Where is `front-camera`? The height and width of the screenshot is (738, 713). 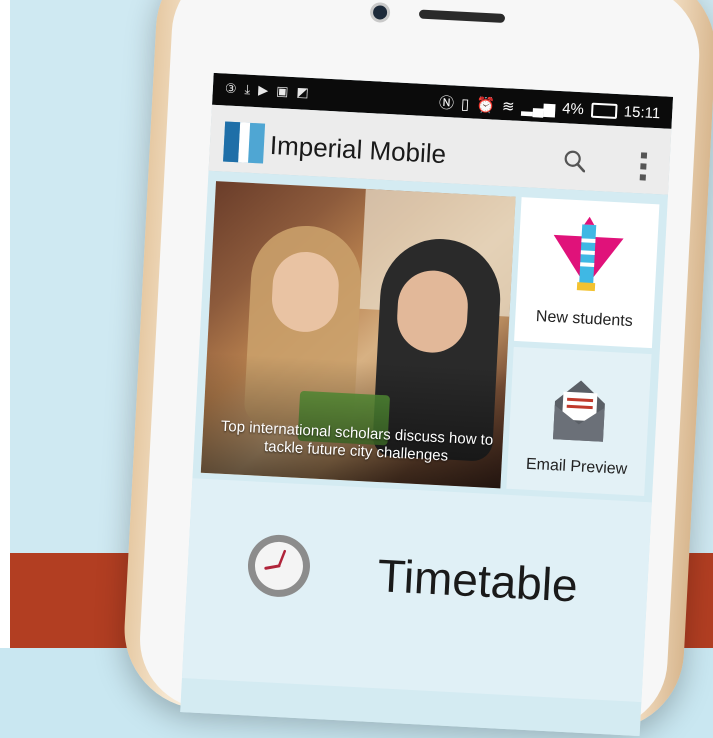 front-camera is located at coordinates (380, 12).